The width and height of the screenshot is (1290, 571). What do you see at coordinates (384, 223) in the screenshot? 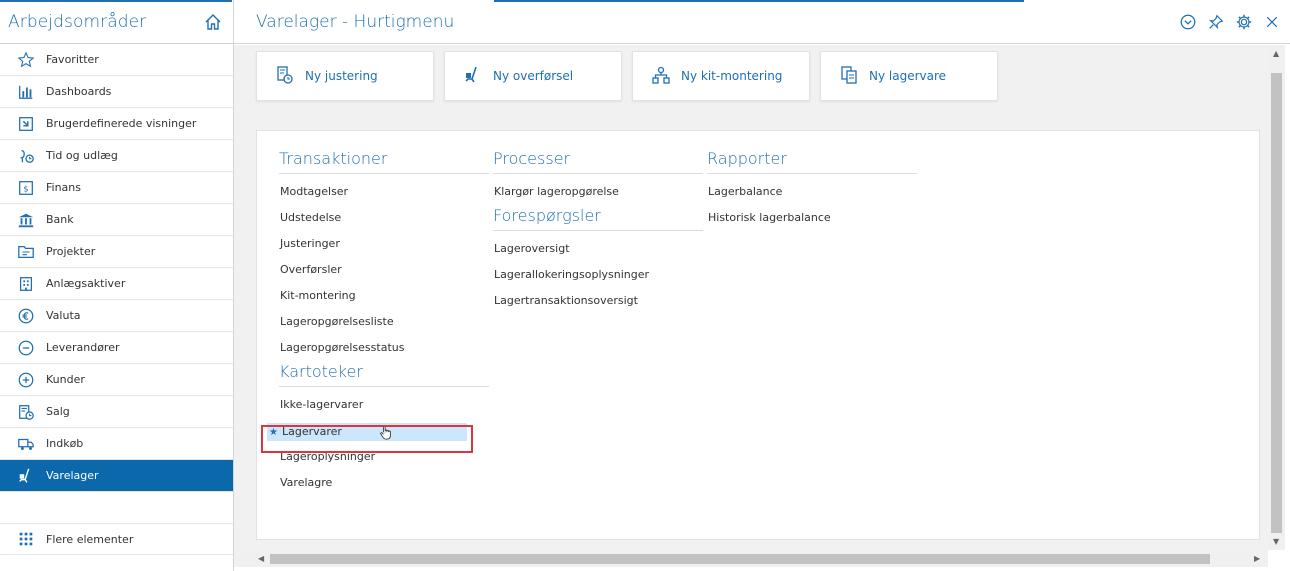
I see `link-udstedelse: Udstedelse` at bounding box center [384, 223].